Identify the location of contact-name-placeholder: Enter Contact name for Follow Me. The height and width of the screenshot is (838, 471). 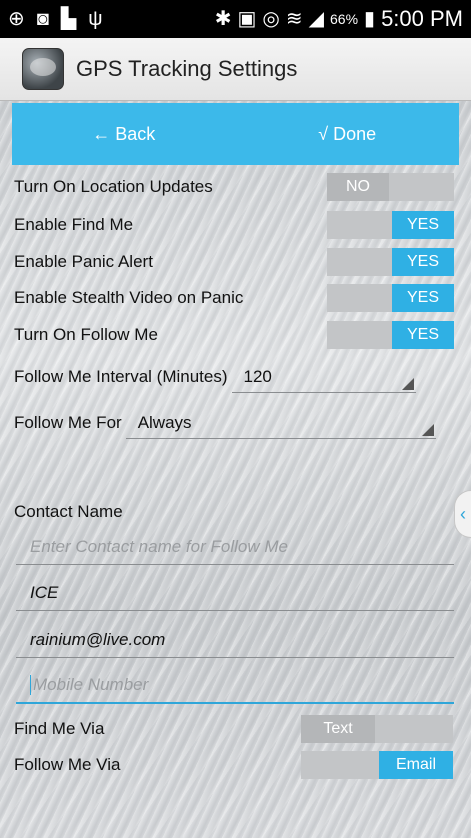
(159, 546).